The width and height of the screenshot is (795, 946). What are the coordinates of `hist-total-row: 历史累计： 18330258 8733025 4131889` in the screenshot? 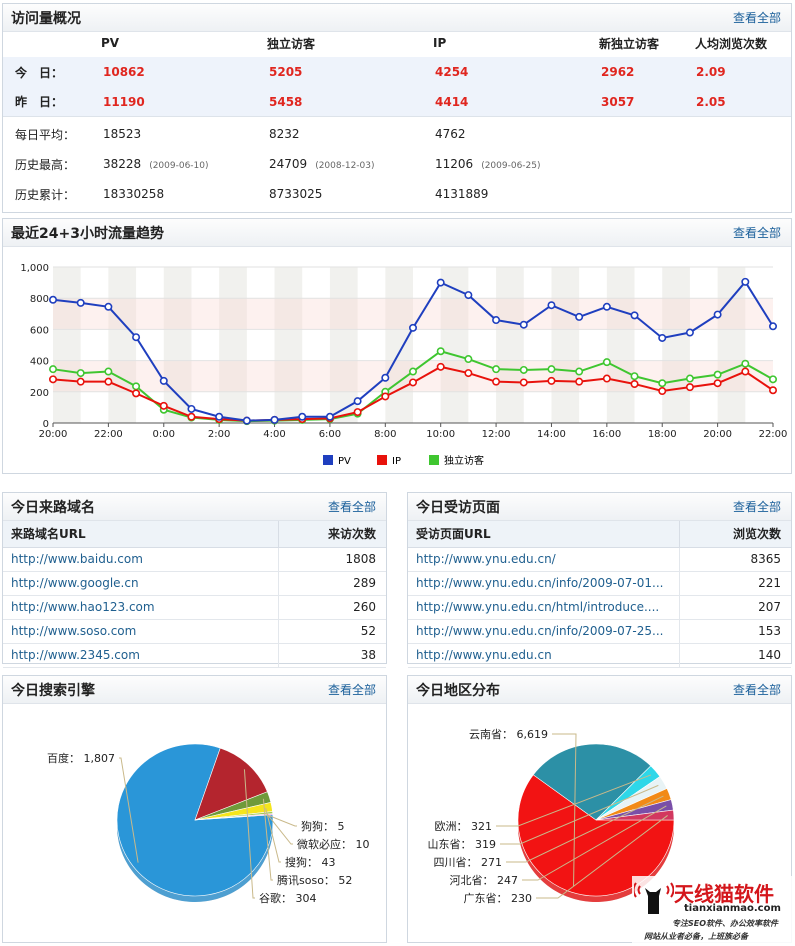 It's located at (397, 194).